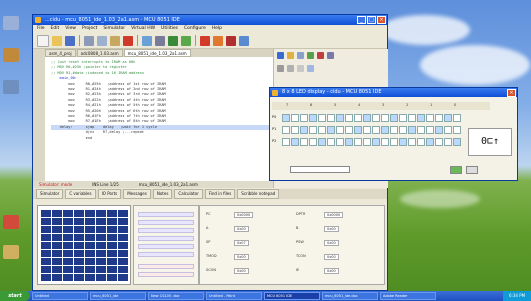 The height and width of the screenshot is (301, 531). I want to click on tab-adc0808: adc0808_1.03.asm, so click(99, 53).